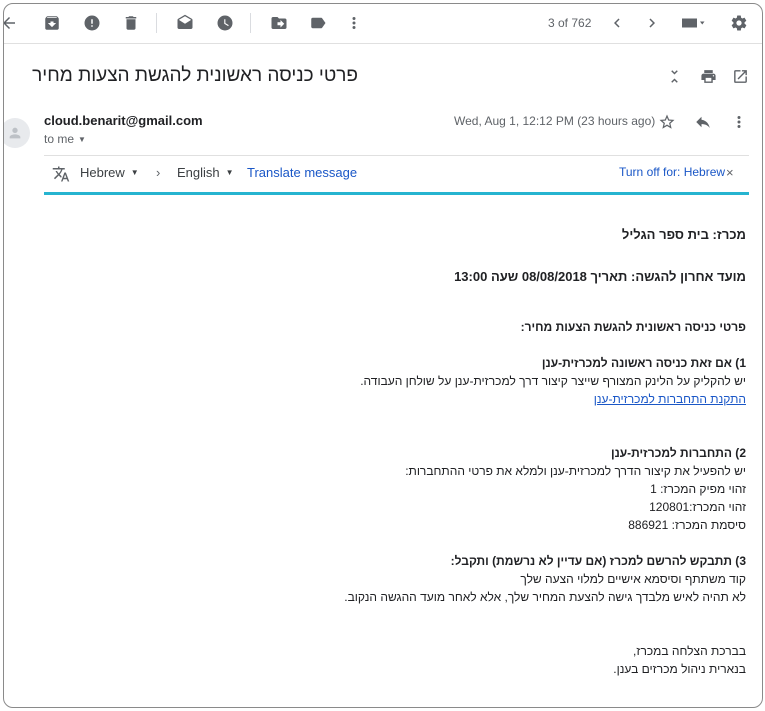  I want to click on sender-avatar, so click(17, 133).